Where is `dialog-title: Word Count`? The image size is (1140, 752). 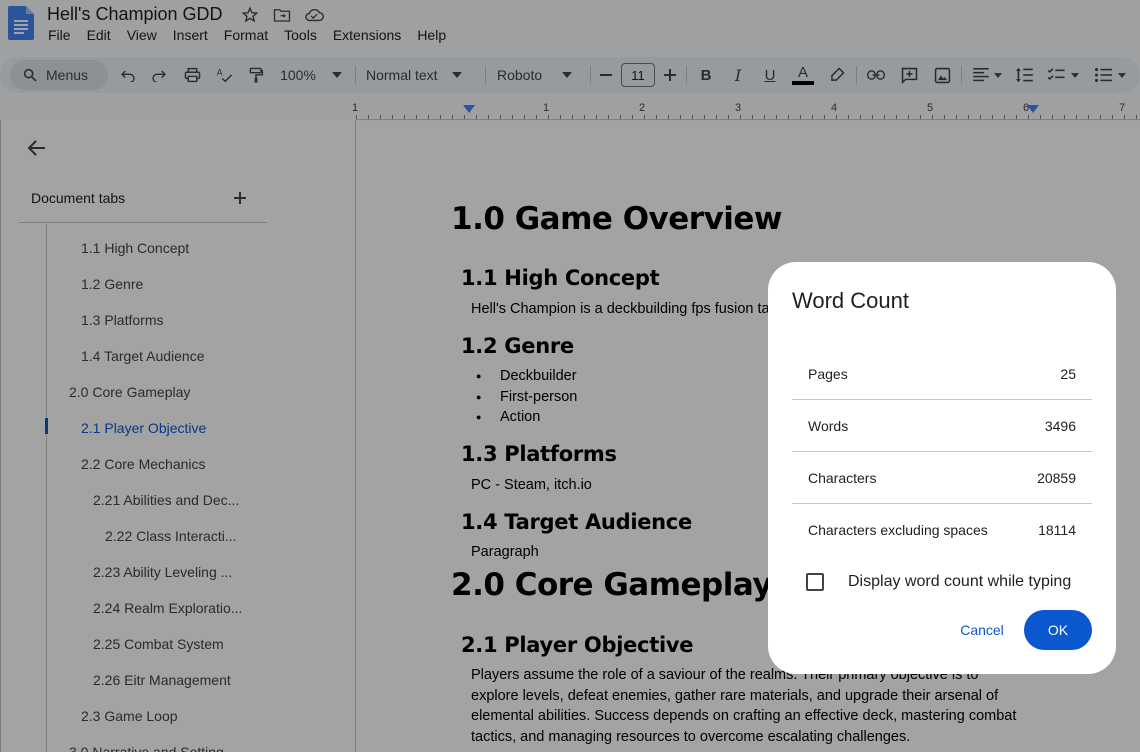 dialog-title: Word Count is located at coordinates (850, 300).